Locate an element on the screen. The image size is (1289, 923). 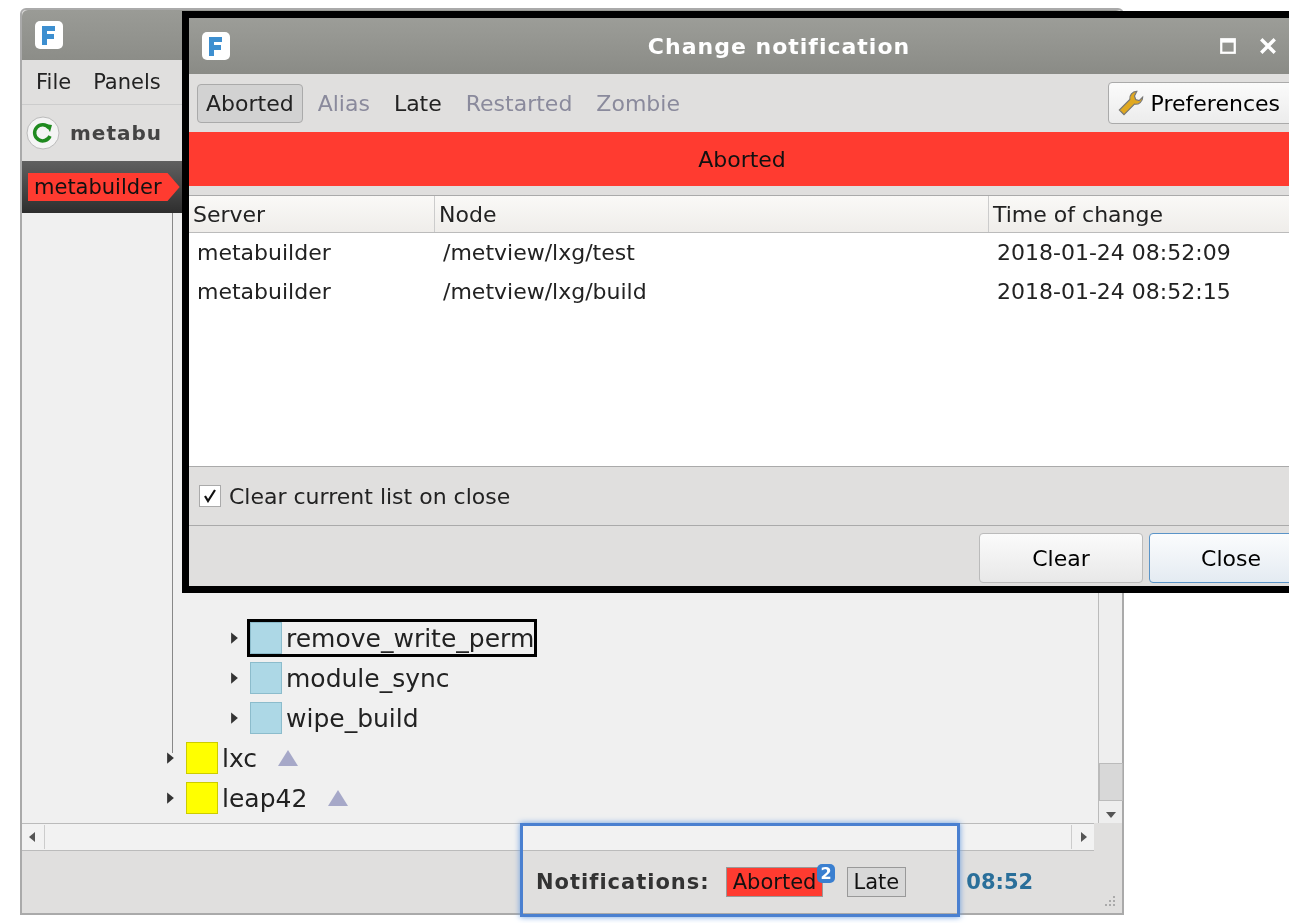
close-icon is located at coordinates (1268, 46).